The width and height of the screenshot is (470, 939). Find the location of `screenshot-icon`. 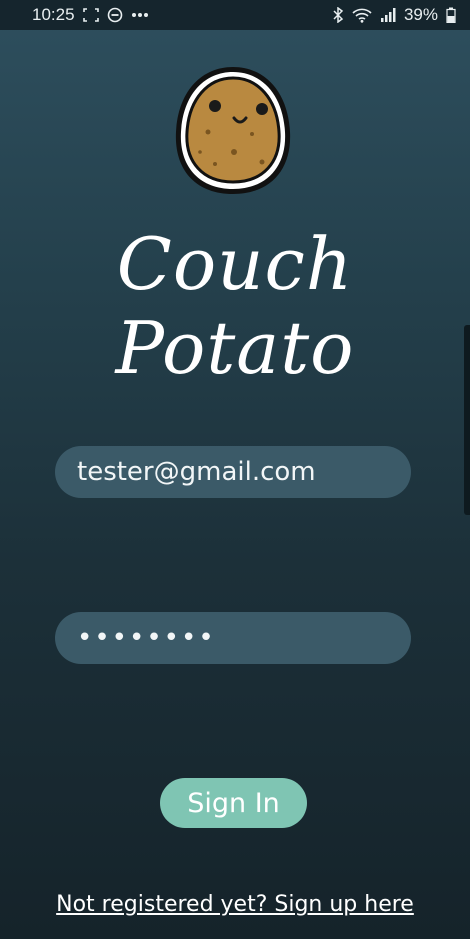

screenshot-icon is located at coordinates (90, 15).